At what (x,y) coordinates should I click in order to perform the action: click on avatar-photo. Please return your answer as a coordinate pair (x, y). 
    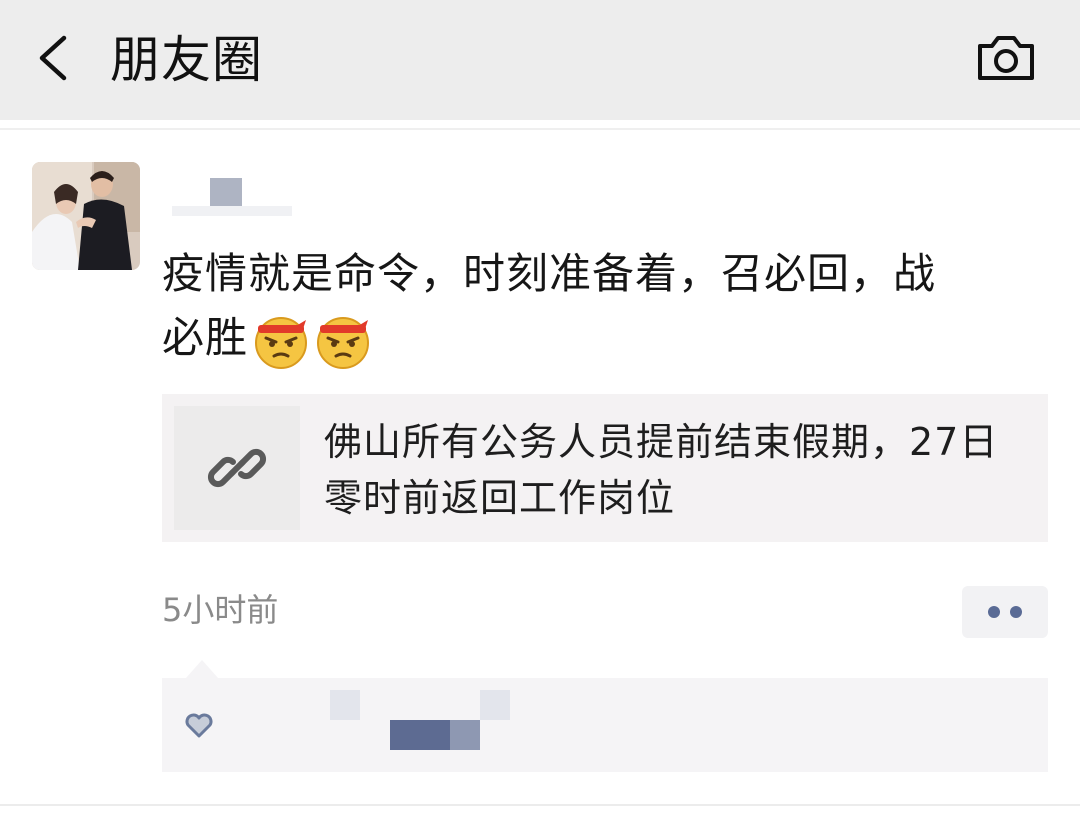
    Looking at the image, I should click on (86, 216).